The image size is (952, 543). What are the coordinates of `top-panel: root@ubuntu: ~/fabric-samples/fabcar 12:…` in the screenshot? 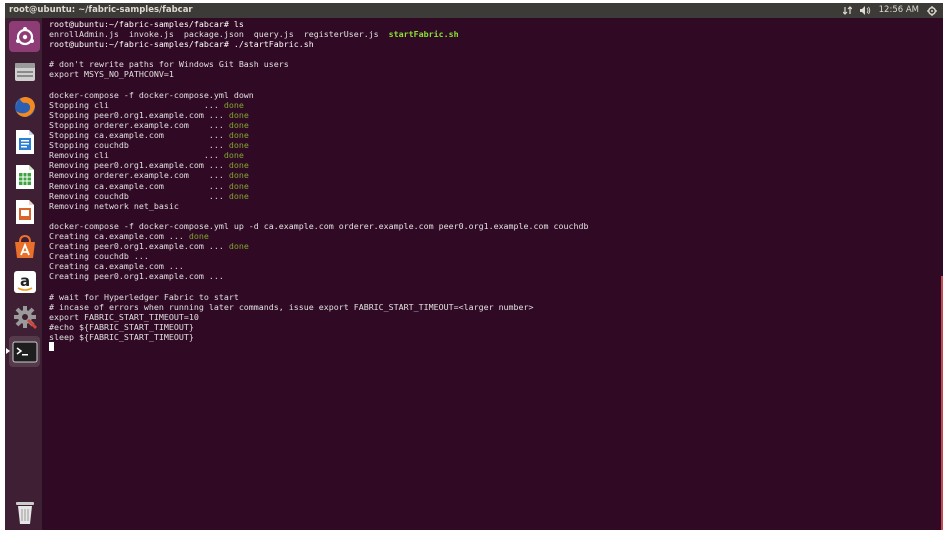 It's located at (474, 10).